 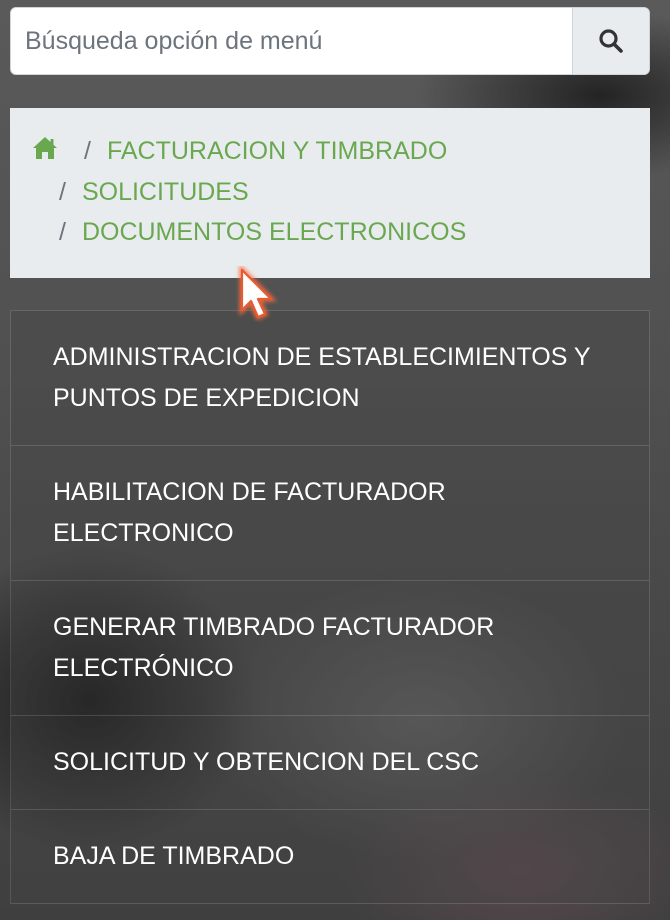 What do you see at coordinates (291, 41) in the screenshot?
I see `menu-search-input` at bounding box center [291, 41].